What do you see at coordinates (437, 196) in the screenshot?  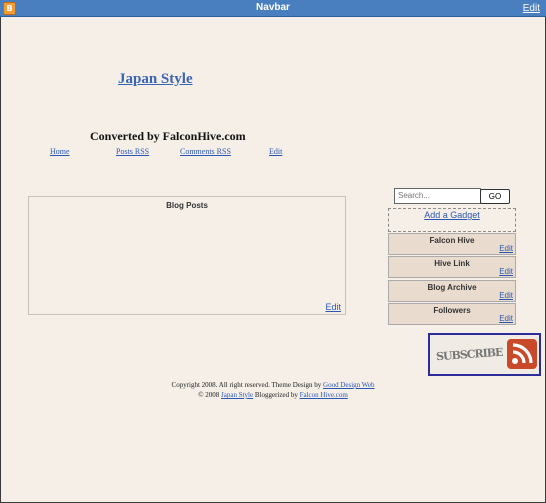 I see `search-input` at bounding box center [437, 196].